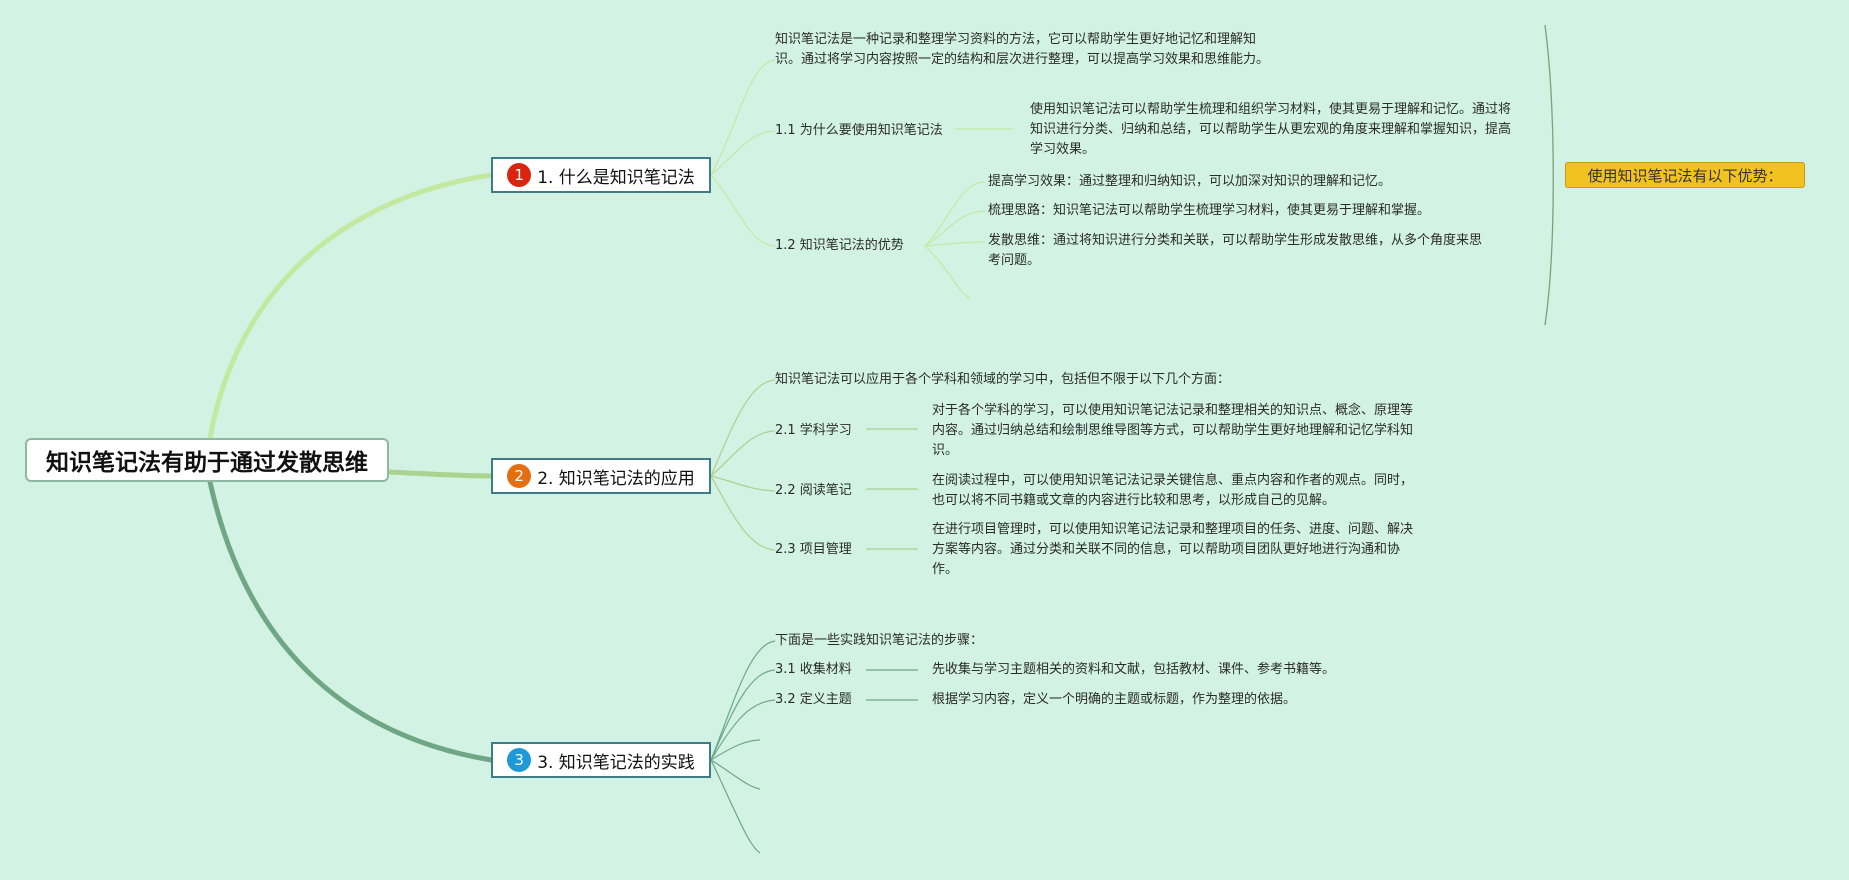 Image resolution: width=1849 pixels, height=880 pixels. What do you see at coordinates (1133, 670) in the screenshot?
I see `subtopic-3-1-detail: 先收集与学习主题相关的资料和文献，包括教材、课件、参考书籍等。` at bounding box center [1133, 670].